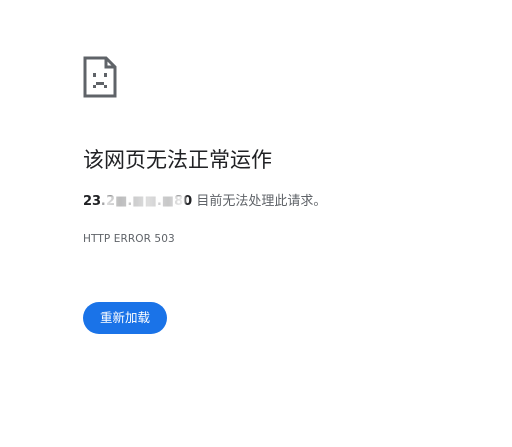 This screenshot has width=512, height=447. I want to click on host-address: 23.2■.■■.■80, so click(137, 202).